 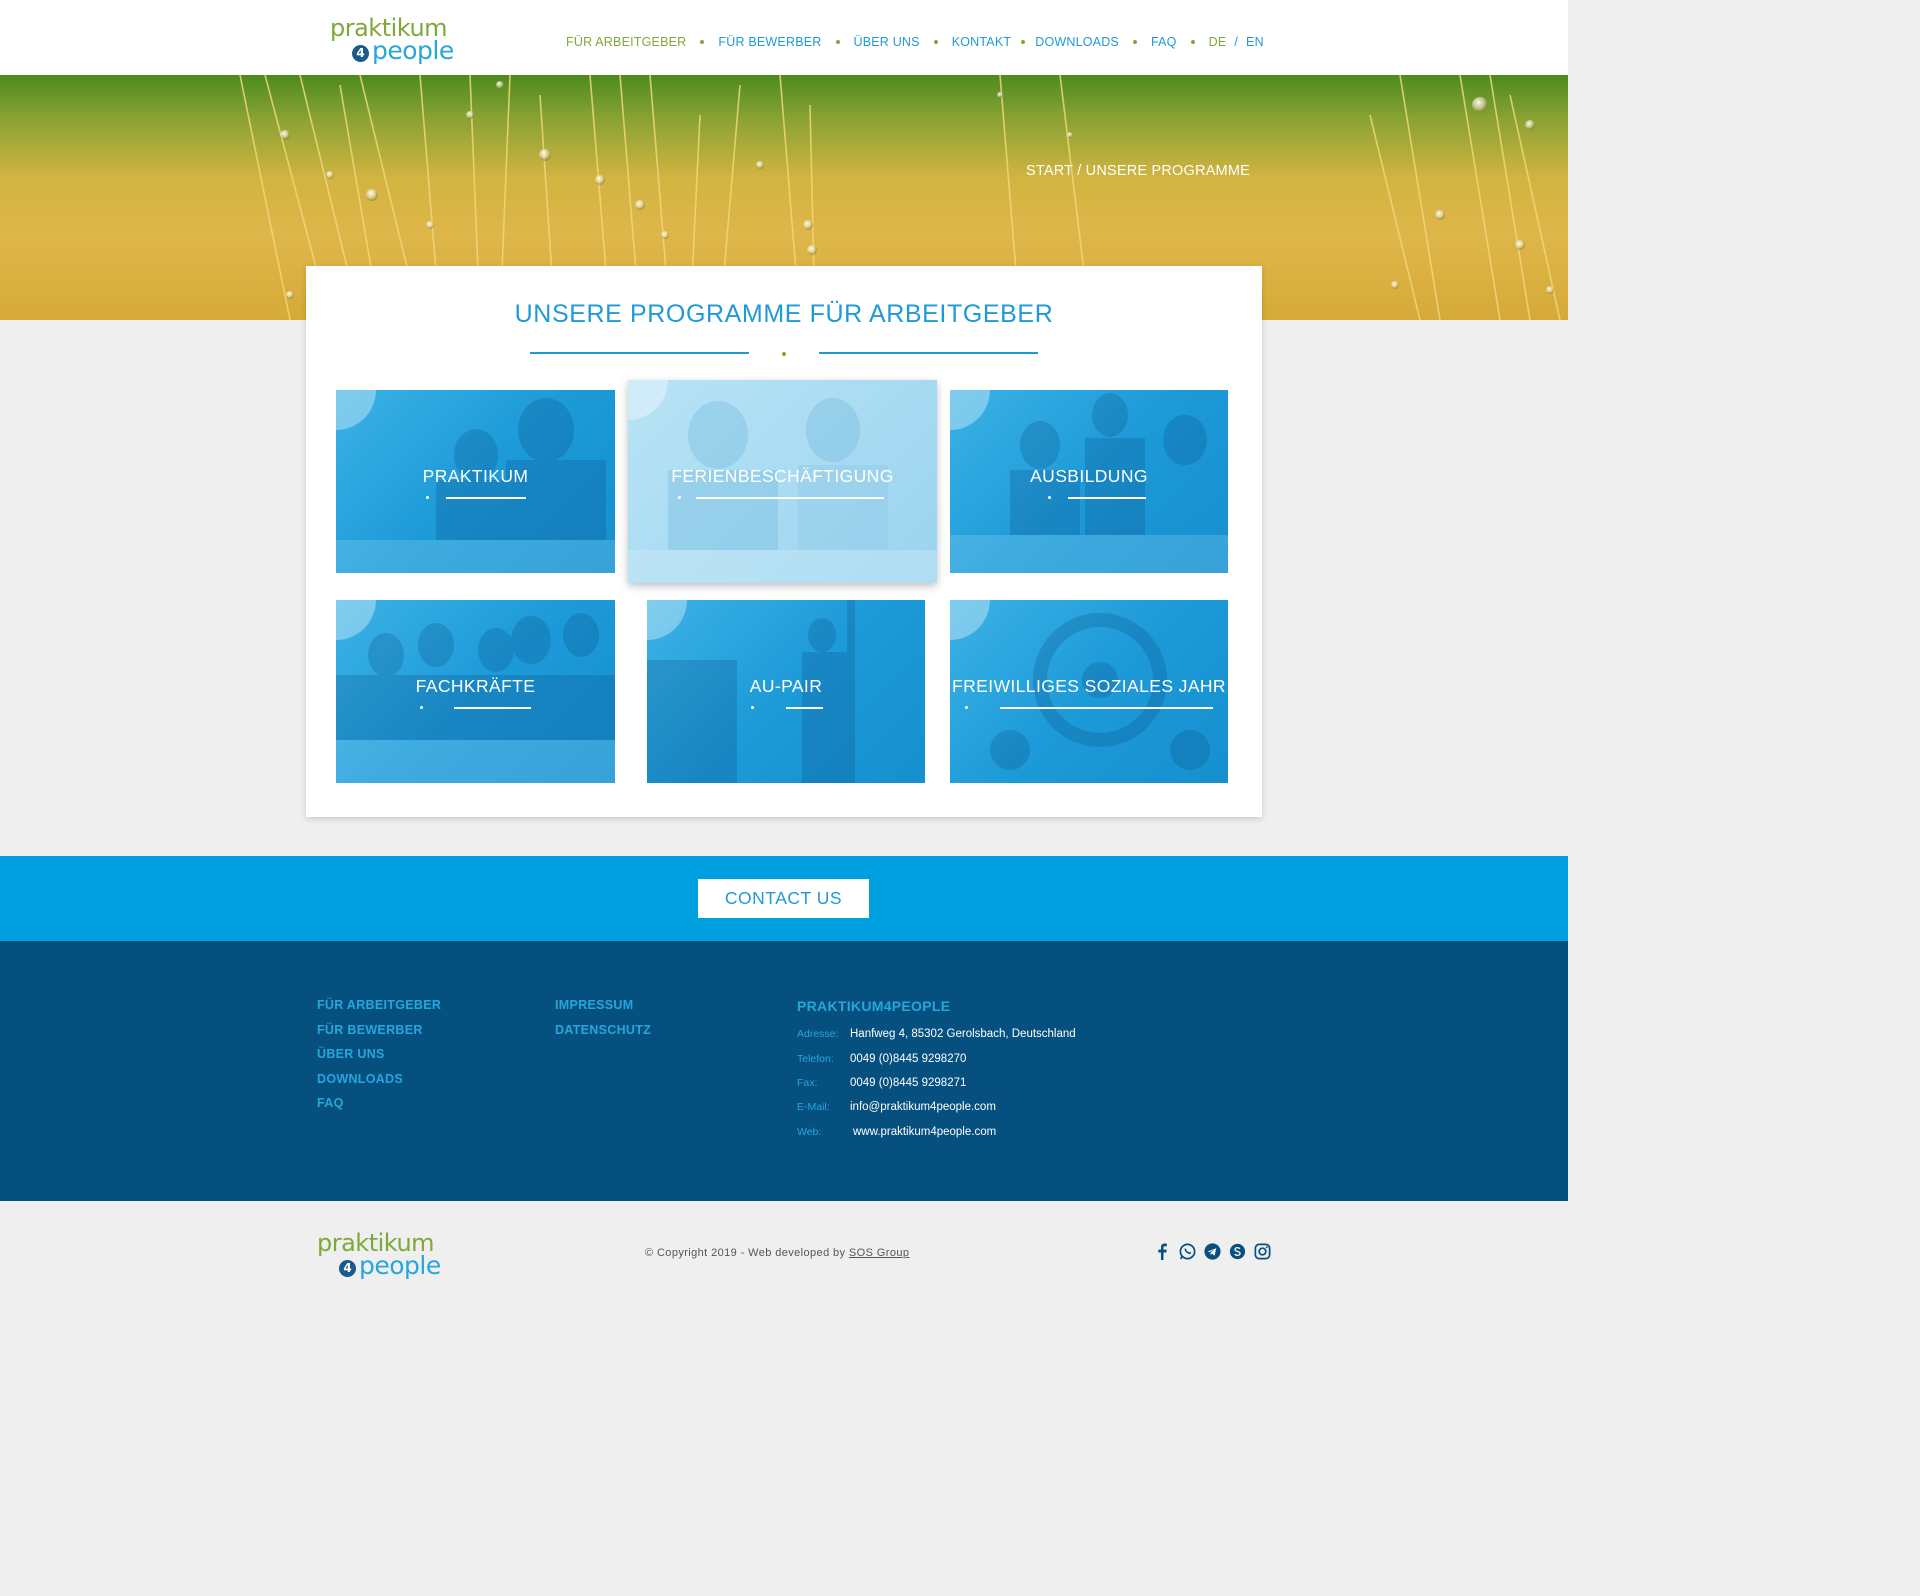 I want to click on social-links, so click(x=1212, y=1251).